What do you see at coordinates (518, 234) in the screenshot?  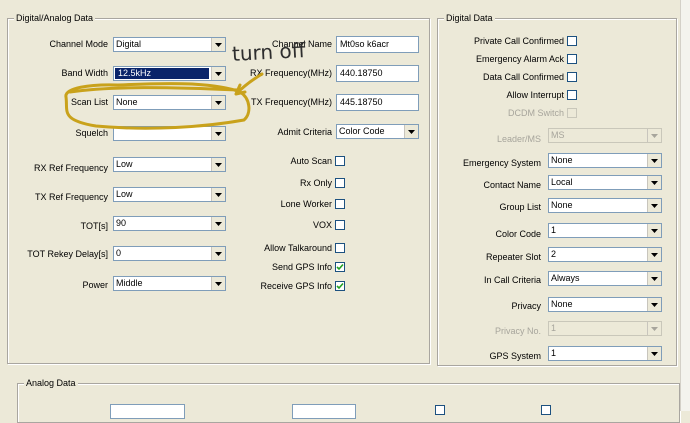 I see `color-code-label: Color Code` at bounding box center [518, 234].